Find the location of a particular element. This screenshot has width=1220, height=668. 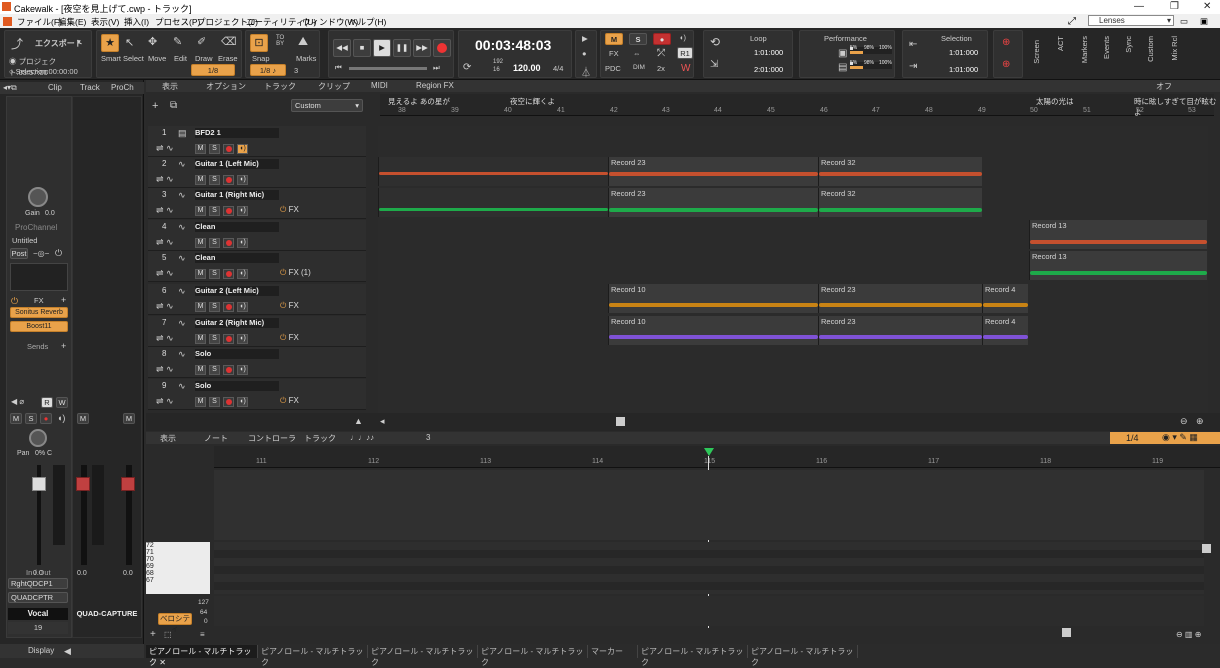

expand-icon: ⤢ is located at coordinates (1072, 21).